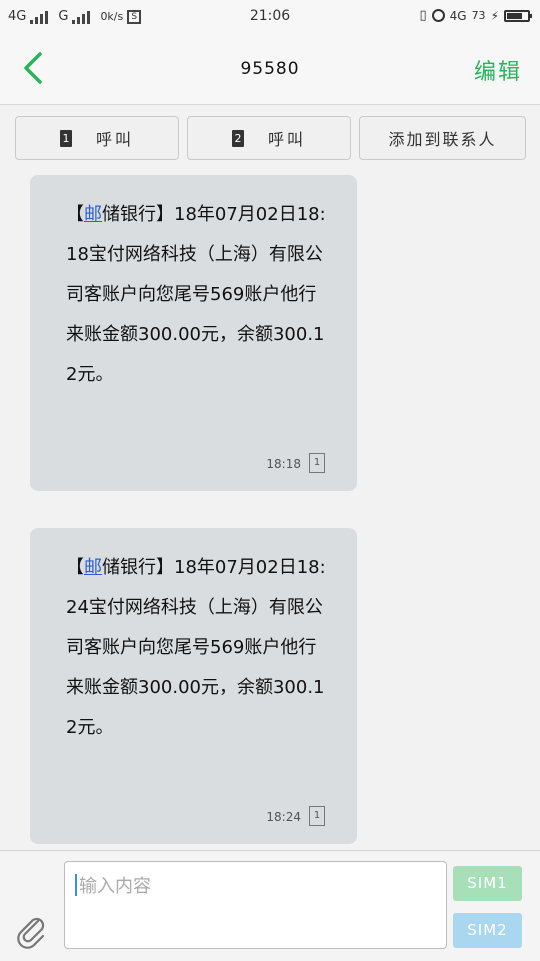 This screenshot has height=961, width=540. What do you see at coordinates (423, 15) in the screenshot?
I see `vibrate-icon: ▯` at bounding box center [423, 15].